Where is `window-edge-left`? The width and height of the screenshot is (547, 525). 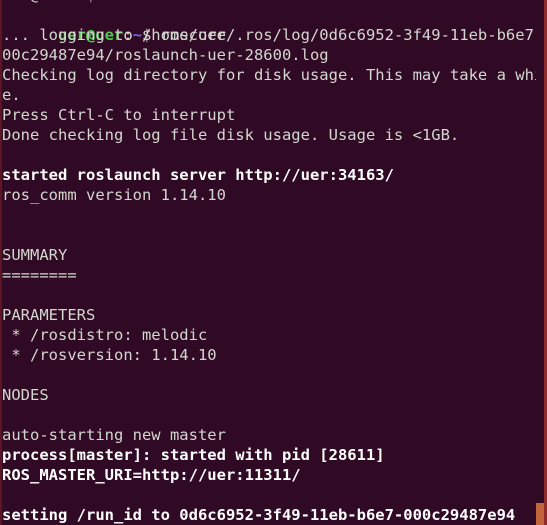 window-edge-left is located at coordinates (1, 262).